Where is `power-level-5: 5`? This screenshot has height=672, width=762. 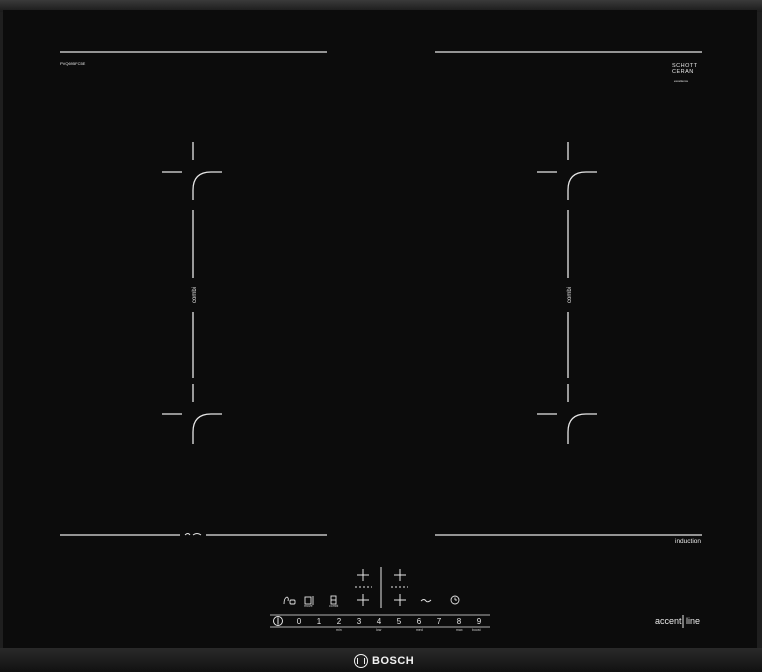
power-level-5: 5 is located at coordinates (399, 621).